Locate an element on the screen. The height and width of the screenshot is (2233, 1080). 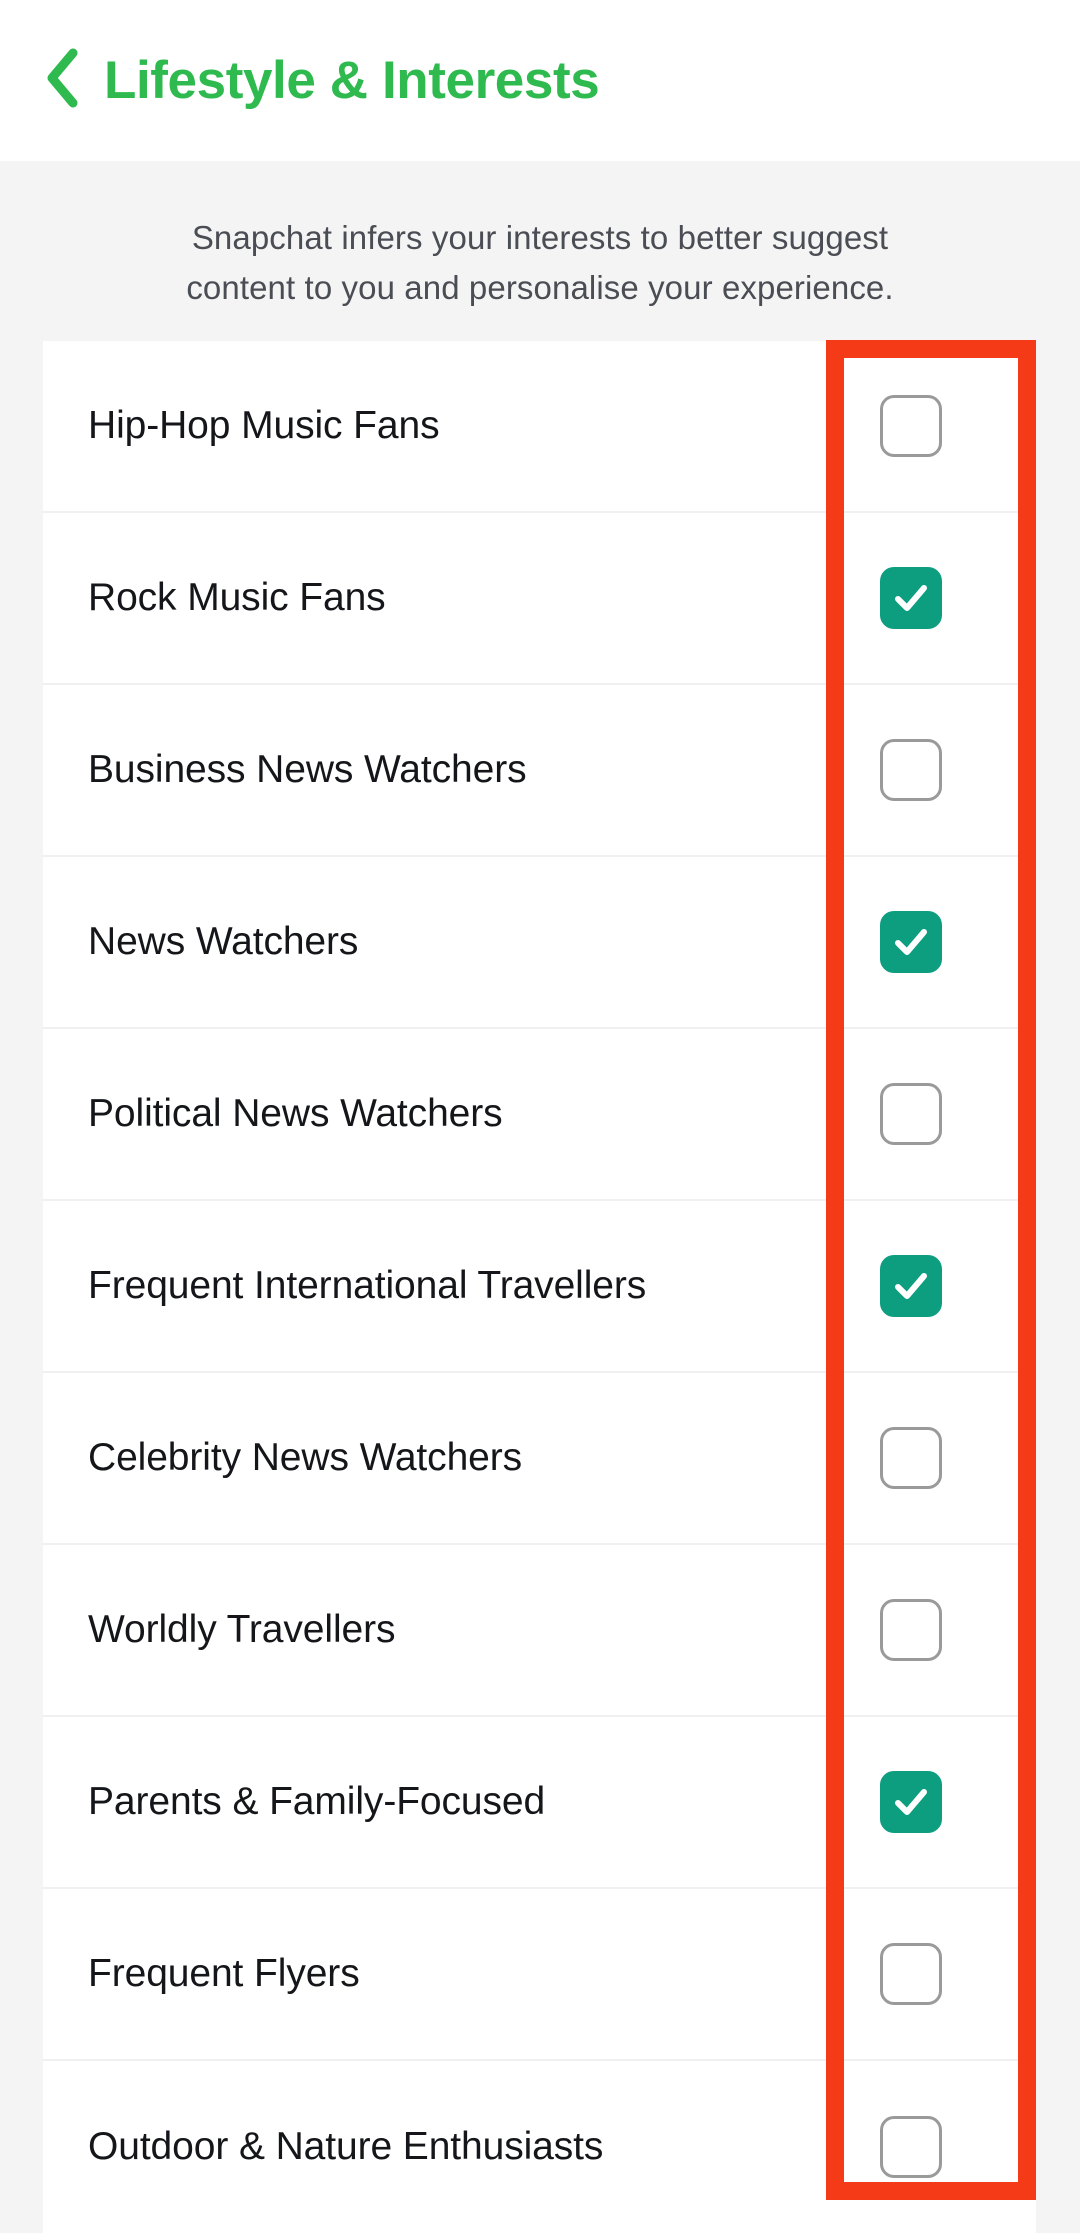
list-item: Parents & Family-Focused is located at coordinates (539, 1803).